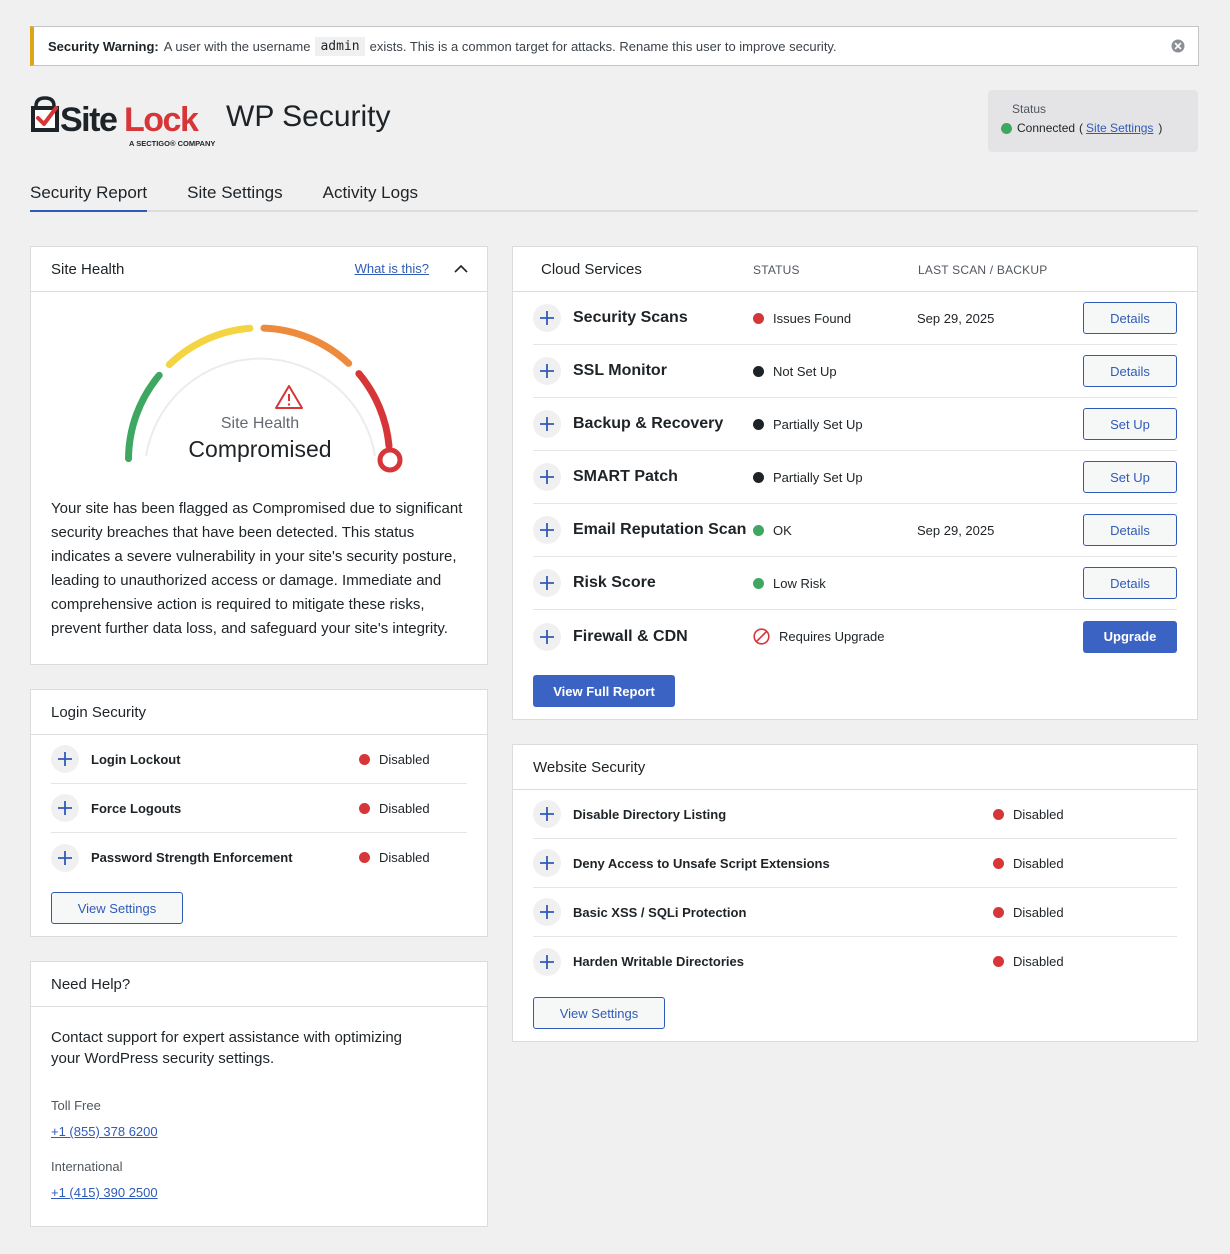 The width and height of the screenshot is (1230, 1254). What do you see at coordinates (123, 122) in the screenshot?
I see `sitelock-logo: Site Lock A SECTIGO® COMPANY` at bounding box center [123, 122].